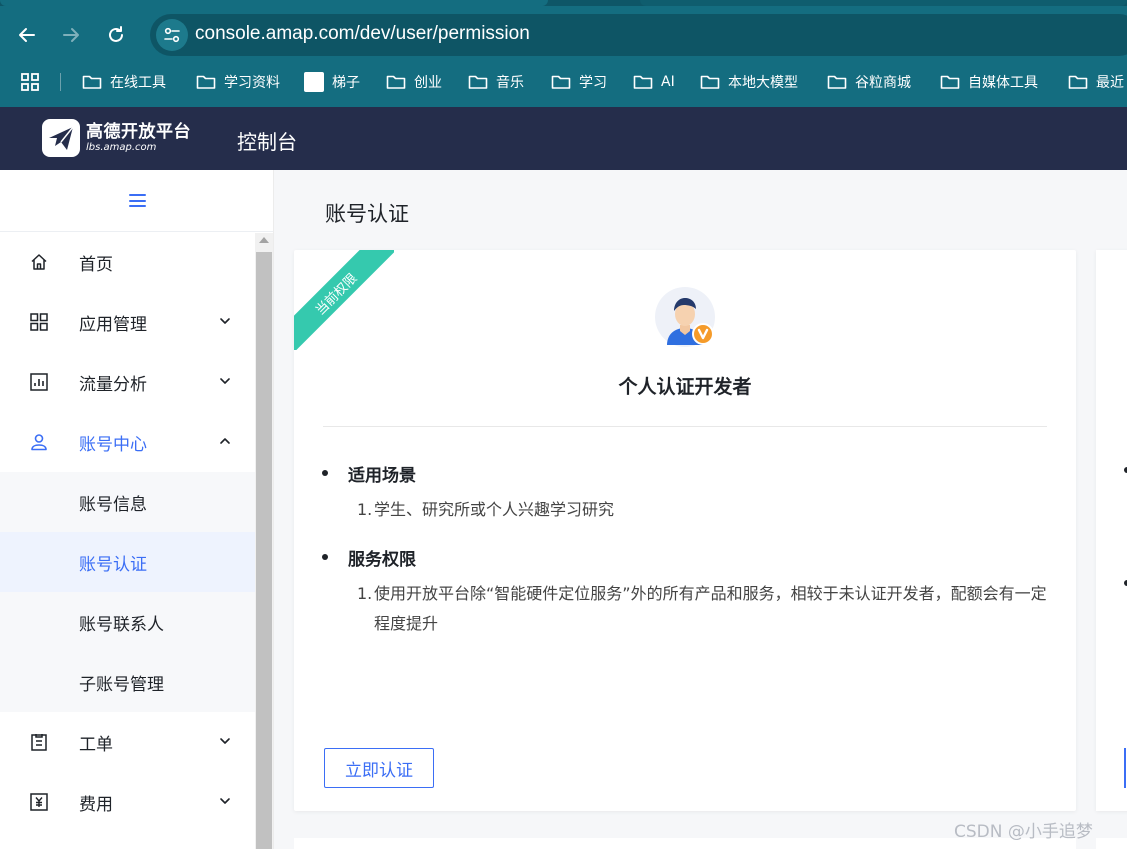  I want to click on sidebar-item-label: 流量分析, so click(113, 385).